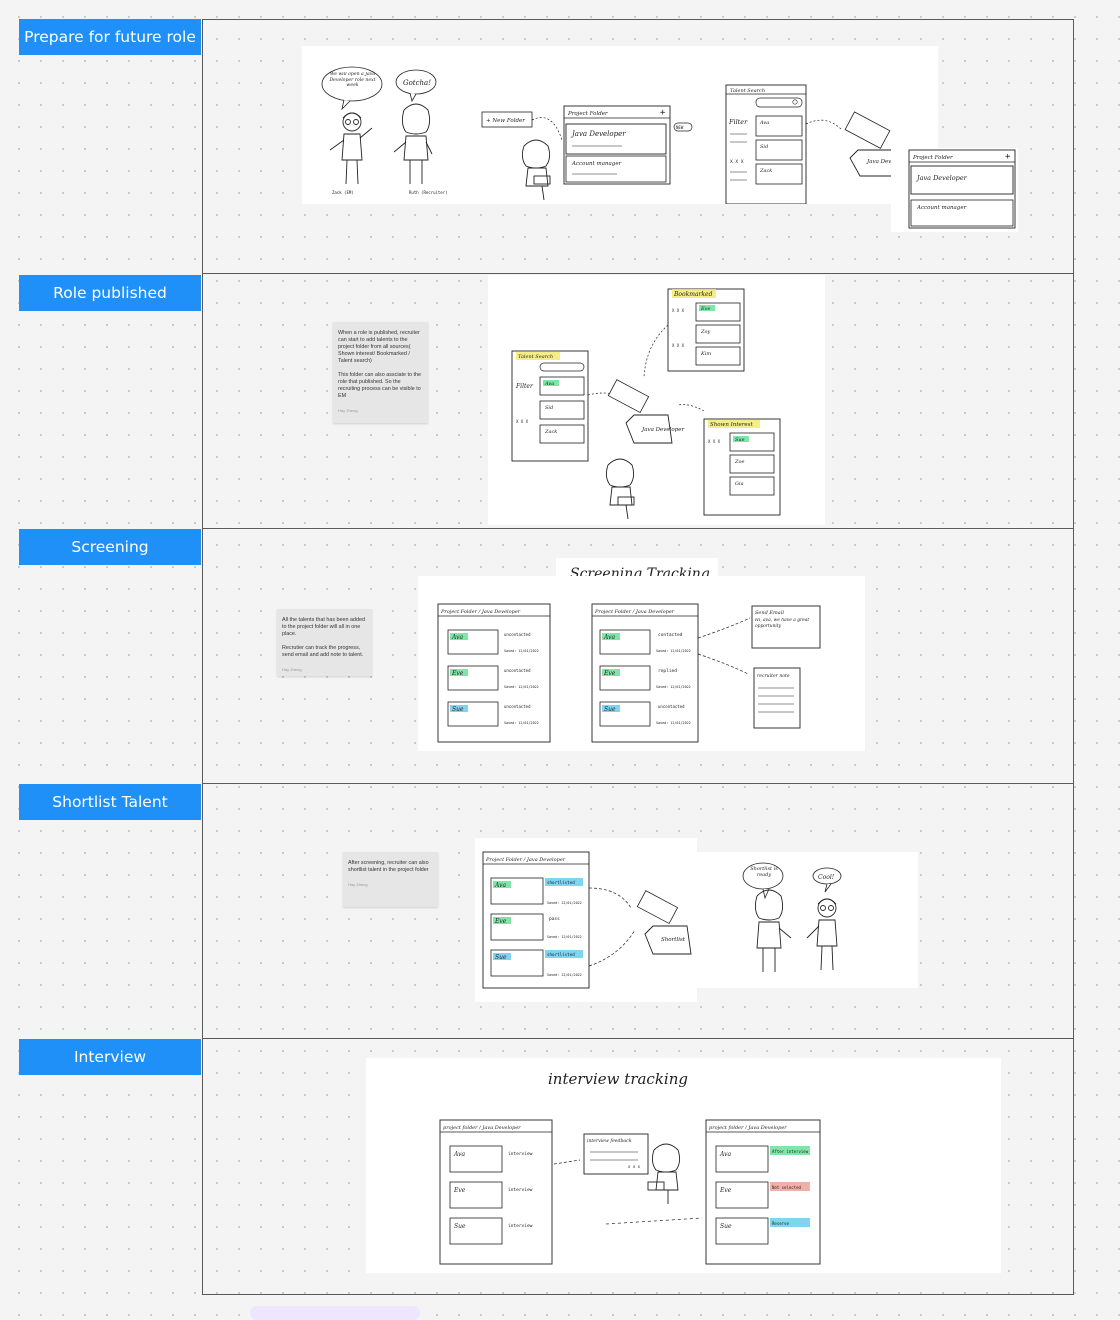 The image size is (1120, 1320). I want to click on shortlist-bubble2-text: Cool!, so click(826, 877).